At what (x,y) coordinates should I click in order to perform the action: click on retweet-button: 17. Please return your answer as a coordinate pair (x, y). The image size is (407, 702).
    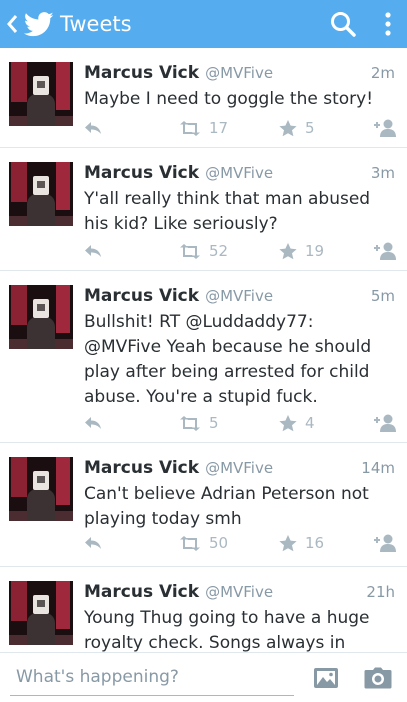
    Looking at the image, I should click on (203, 128).